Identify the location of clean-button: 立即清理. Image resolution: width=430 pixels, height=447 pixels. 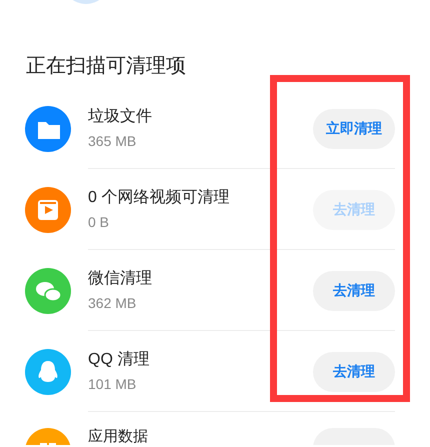
(354, 128).